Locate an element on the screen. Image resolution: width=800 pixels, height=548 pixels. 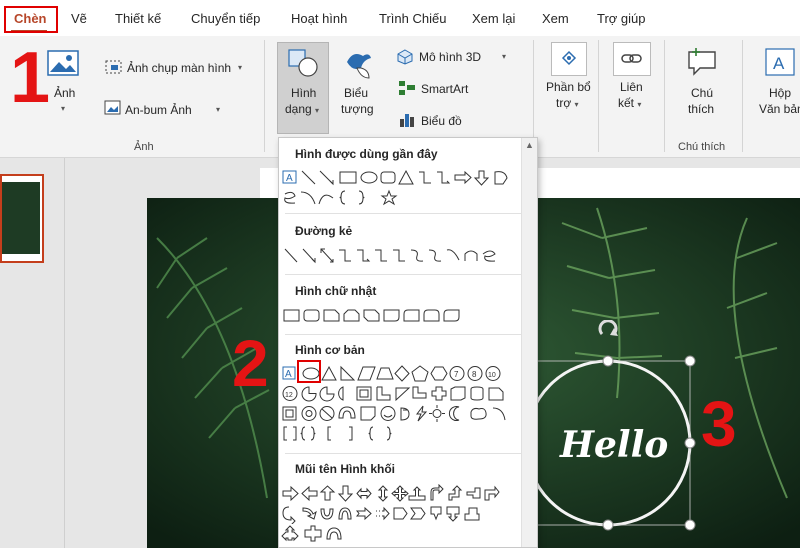
shapes-label-1: Hình is located at coordinates (304, 93).